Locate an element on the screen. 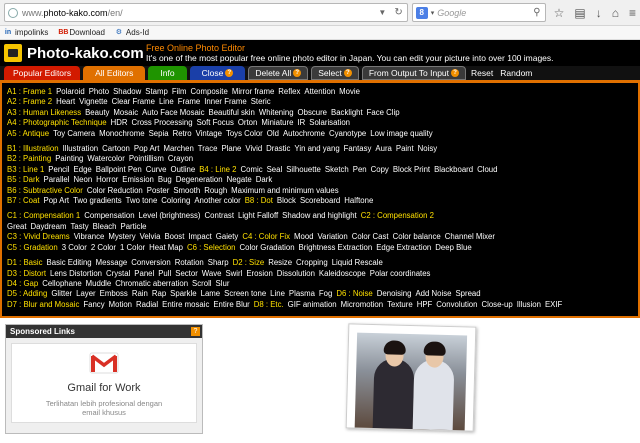 The height and width of the screenshot is (443, 640). editor-link: Cyanotype is located at coordinates (347, 133).